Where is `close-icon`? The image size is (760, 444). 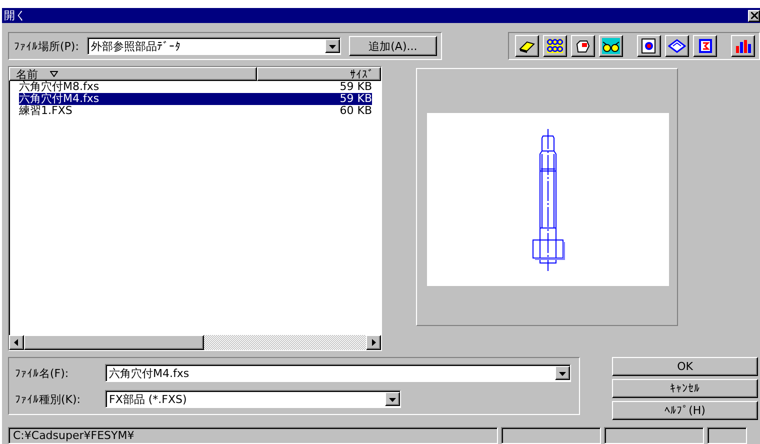
close-icon is located at coordinates (754, 15).